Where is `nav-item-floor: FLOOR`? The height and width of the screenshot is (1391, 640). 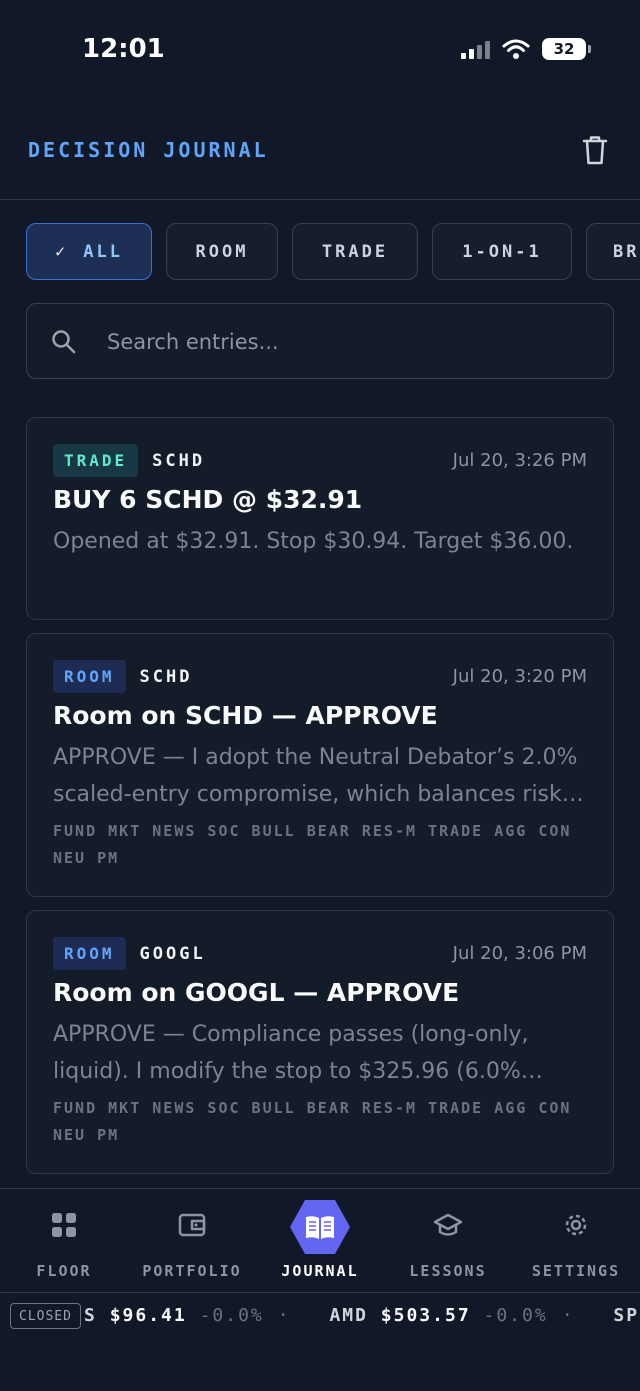
nav-item-floor: FLOOR is located at coordinates (64, 1241).